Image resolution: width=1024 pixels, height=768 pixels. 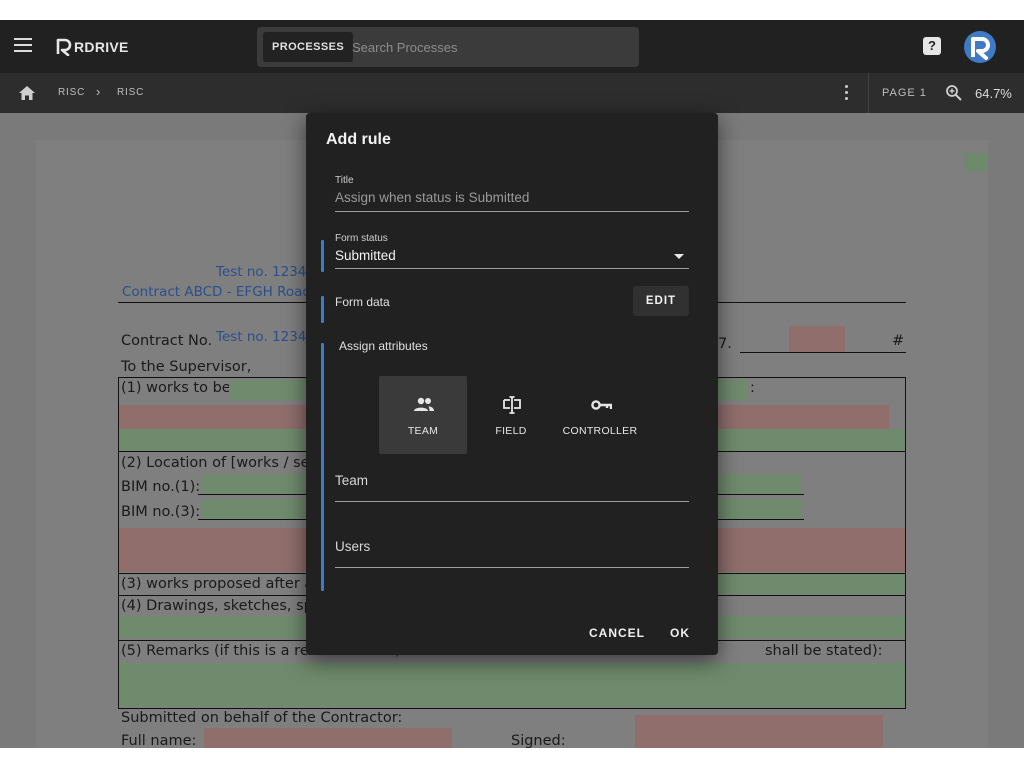 I want to click on assign-attributes-label: Assign attributes, so click(x=383, y=346).